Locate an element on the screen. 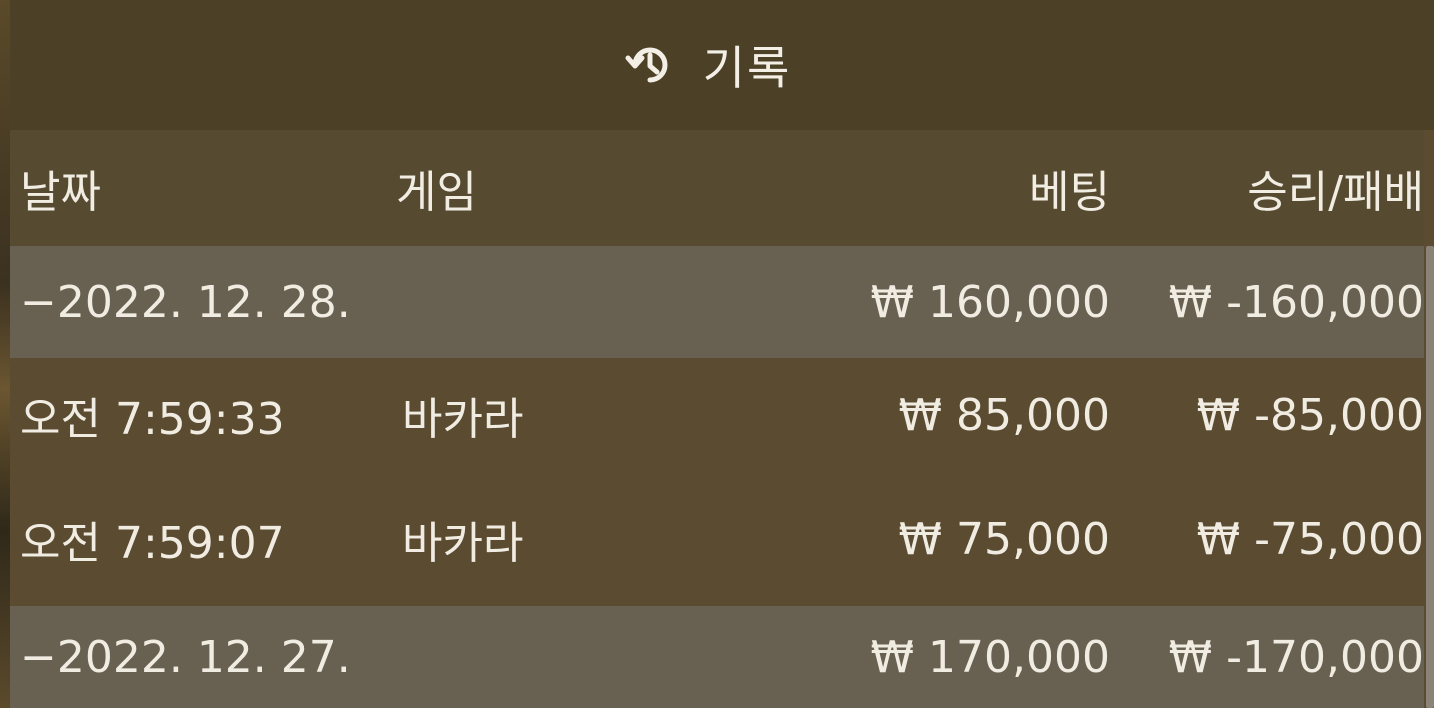 The width and height of the screenshot is (1434, 708). row-time: 오전 7:59:33 is located at coordinates (152, 419).